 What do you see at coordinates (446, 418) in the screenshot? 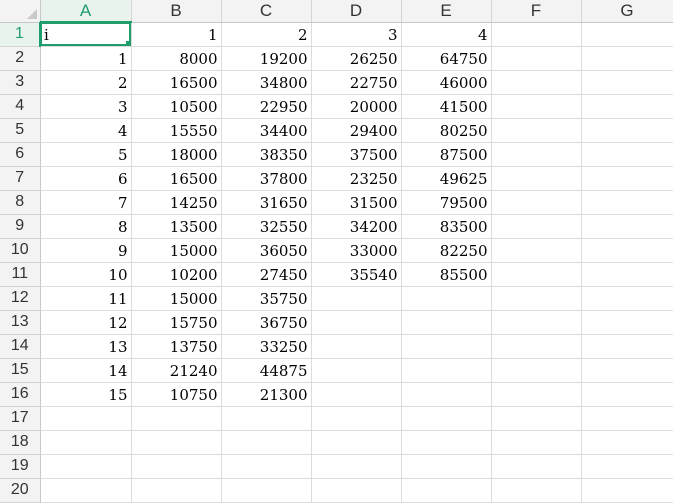
I see `cell-e17` at bounding box center [446, 418].